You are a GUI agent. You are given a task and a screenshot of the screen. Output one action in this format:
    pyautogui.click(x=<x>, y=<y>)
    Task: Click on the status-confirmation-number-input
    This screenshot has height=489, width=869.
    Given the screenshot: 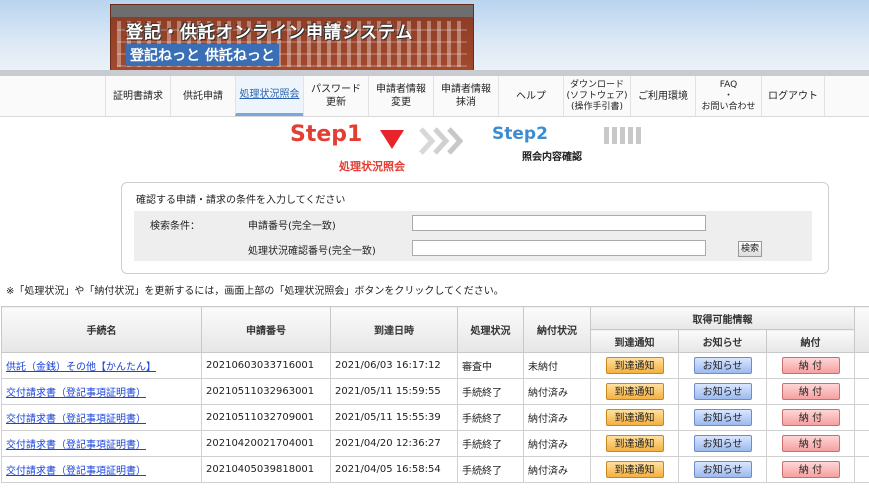 What is the action you would take?
    pyautogui.click(x=559, y=248)
    